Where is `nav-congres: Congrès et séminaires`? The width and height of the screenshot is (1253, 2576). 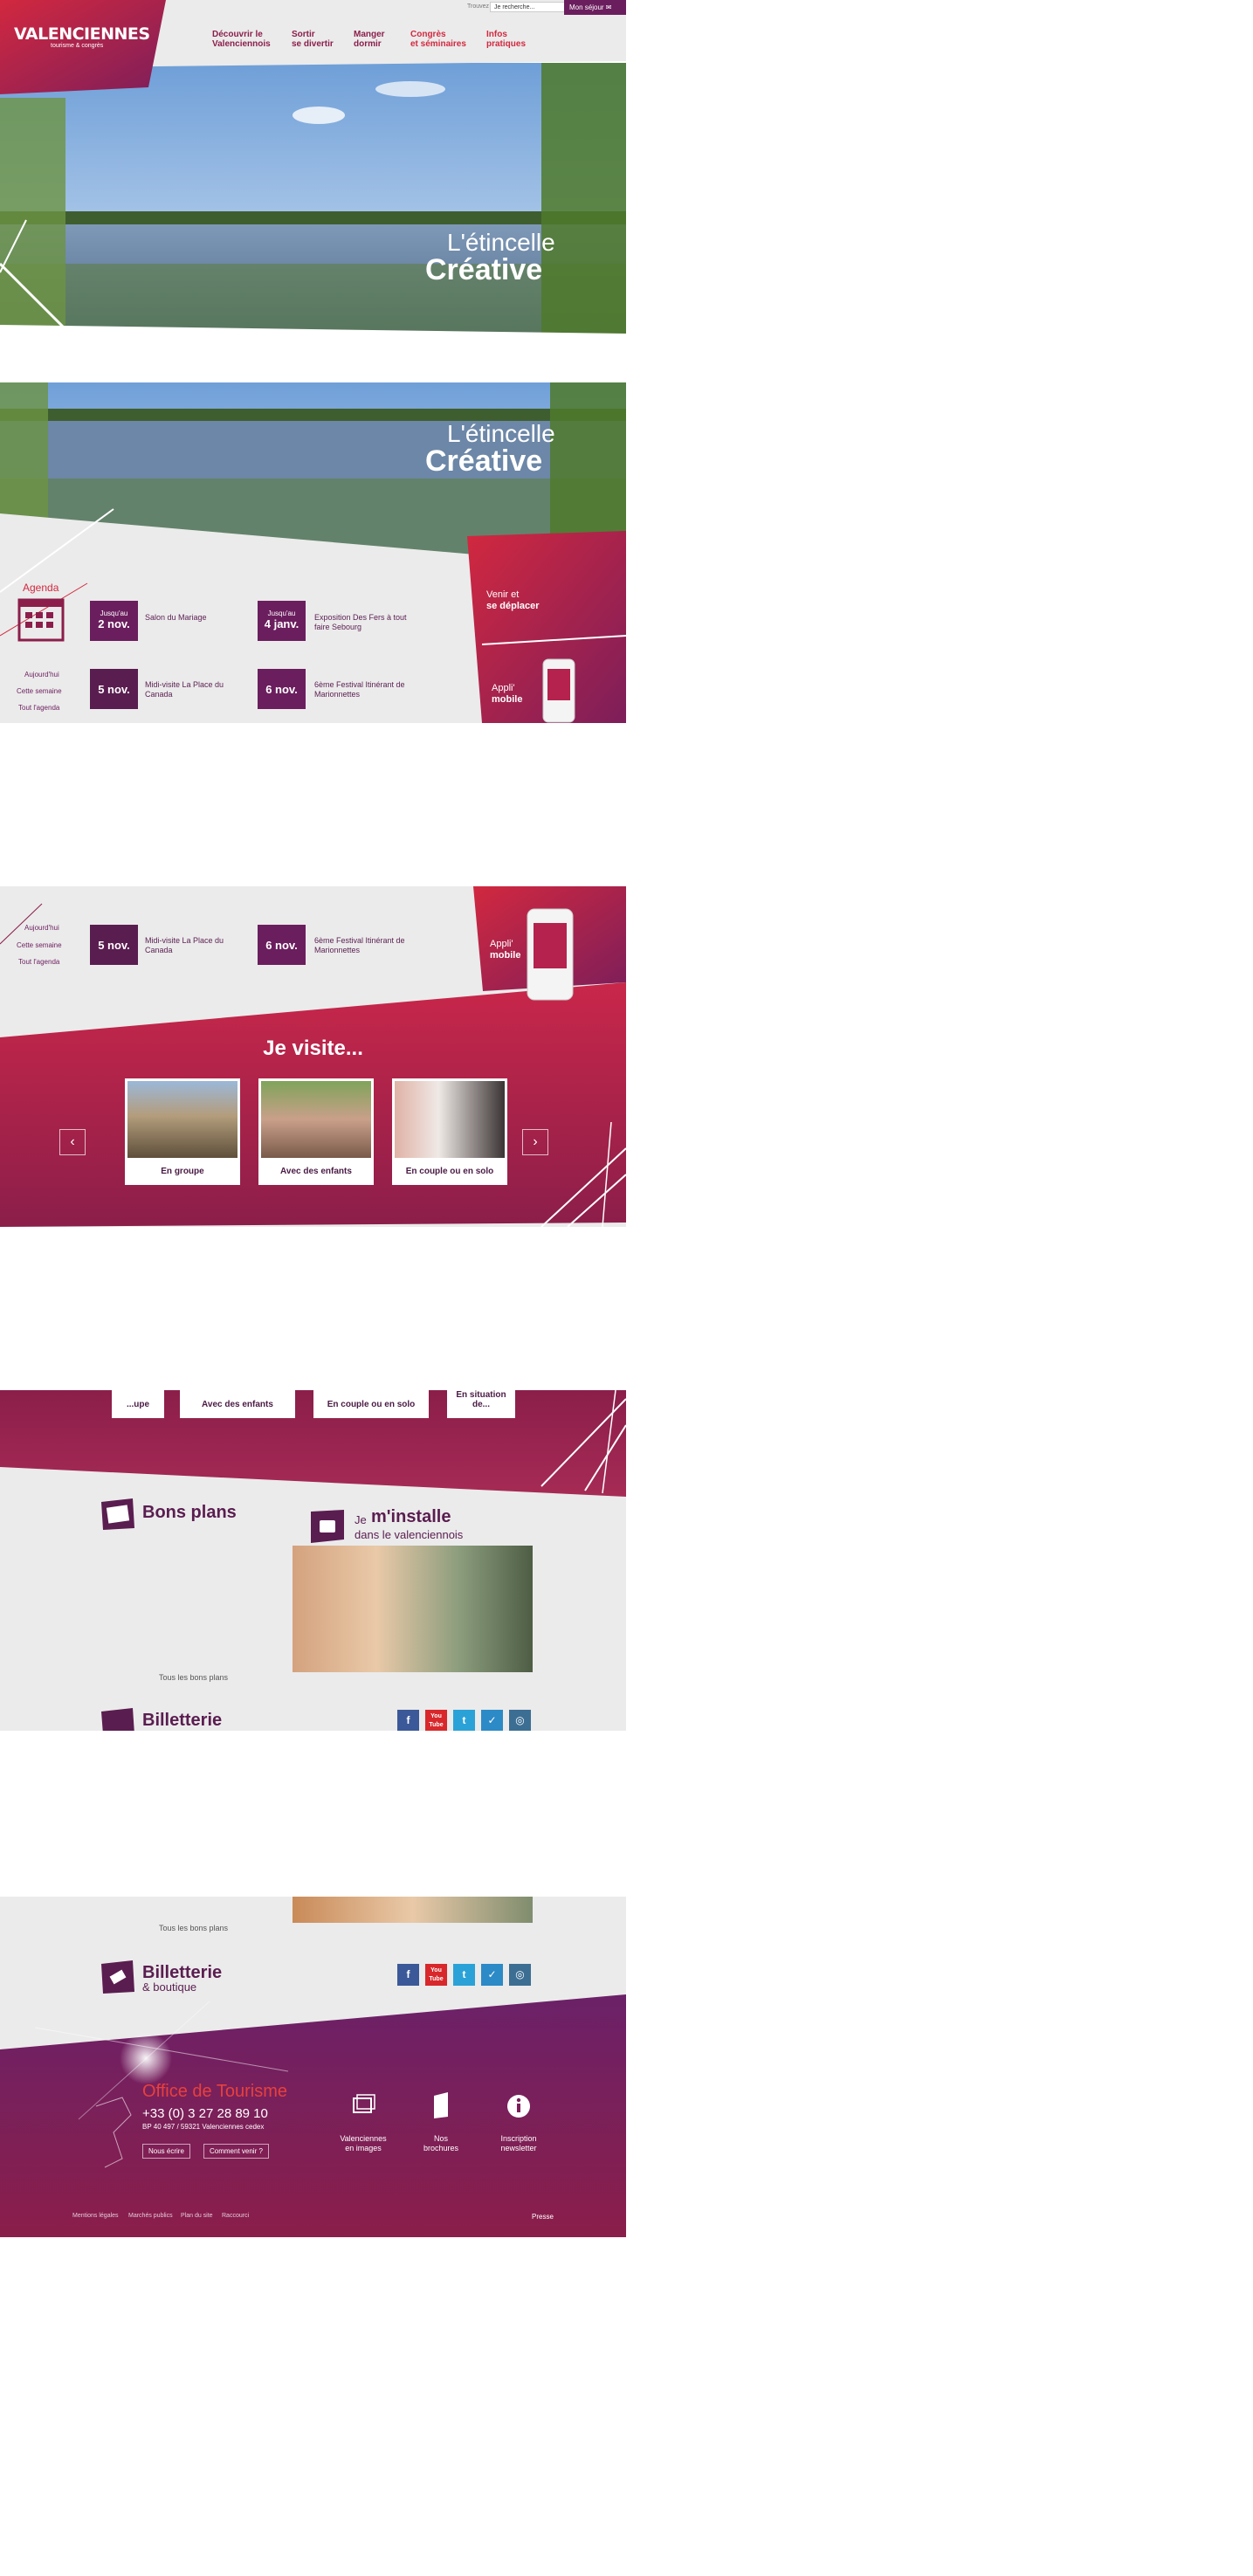
nav-congres: Congrès et séminaires is located at coordinates (438, 39).